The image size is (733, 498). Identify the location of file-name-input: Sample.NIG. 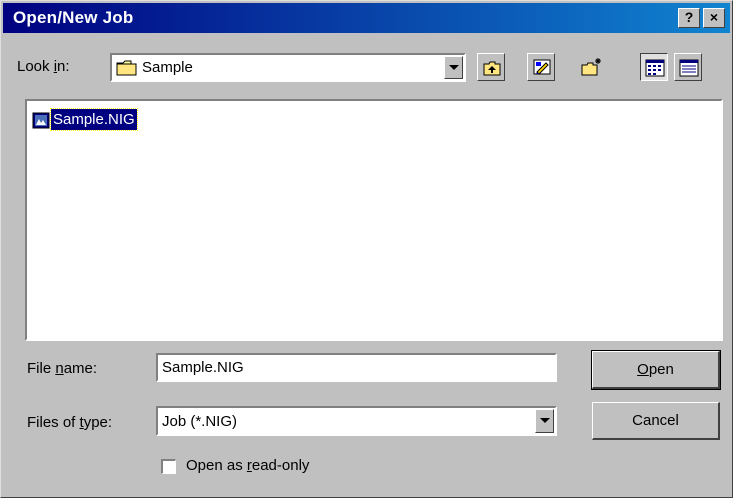
(356, 367).